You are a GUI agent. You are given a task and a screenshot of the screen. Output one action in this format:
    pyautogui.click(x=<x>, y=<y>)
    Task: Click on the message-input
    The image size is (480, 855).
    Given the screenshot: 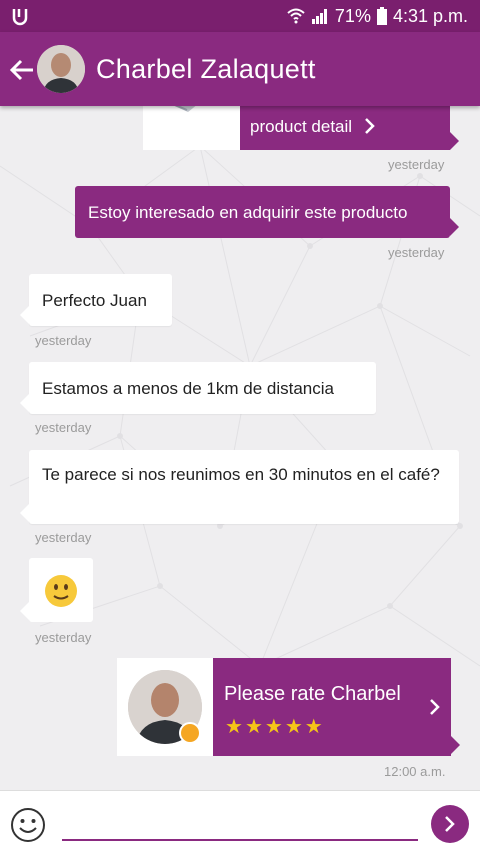 What is the action you would take?
    pyautogui.click(x=242, y=824)
    